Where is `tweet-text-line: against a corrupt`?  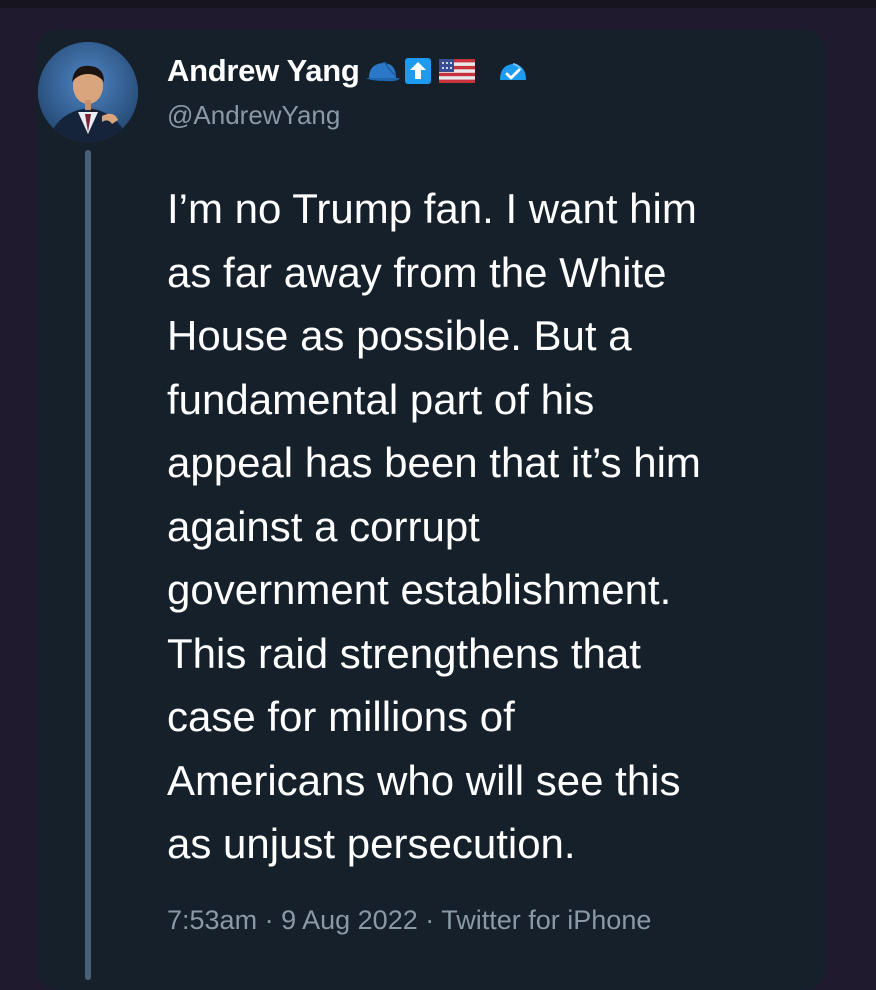 tweet-text-line: against a corrupt is located at coordinates (323, 526).